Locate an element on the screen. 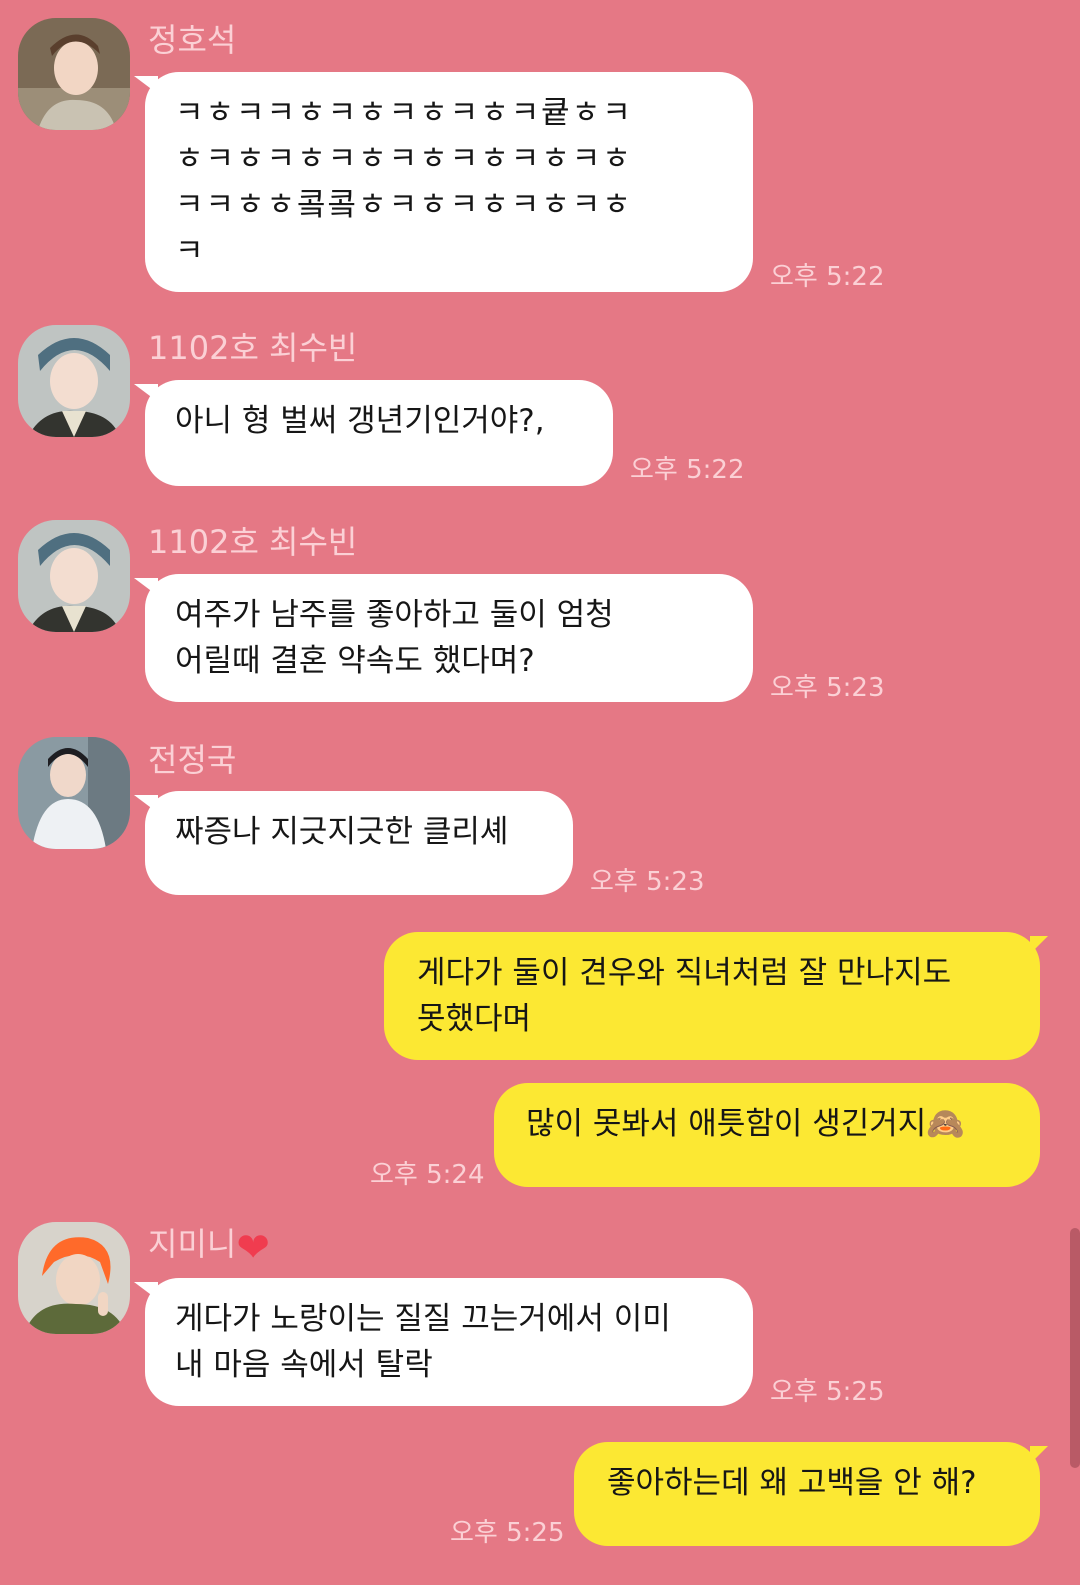 Image resolution: width=1080 pixels, height=1585 pixels. message-bubble: 아니 형 벌써 갱년기인거야?, is located at coordinates (379, 433).